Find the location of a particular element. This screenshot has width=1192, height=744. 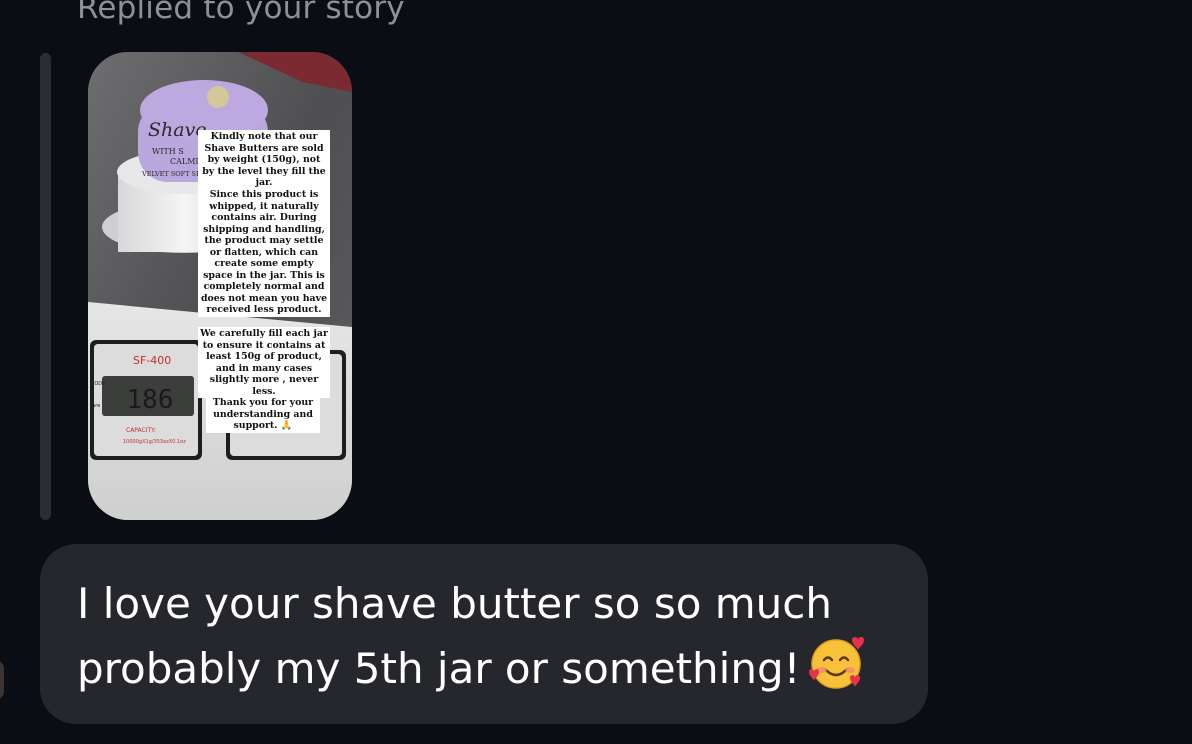

scale-capacity-value: 10000gX1g/353ozX0.1oz is located at coordinates (154, 442).